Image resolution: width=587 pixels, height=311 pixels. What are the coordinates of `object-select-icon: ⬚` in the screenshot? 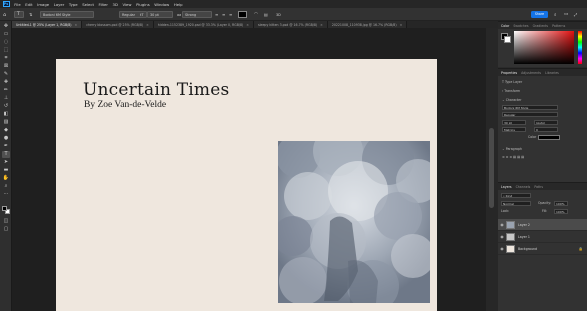 It's located at (6, 50).